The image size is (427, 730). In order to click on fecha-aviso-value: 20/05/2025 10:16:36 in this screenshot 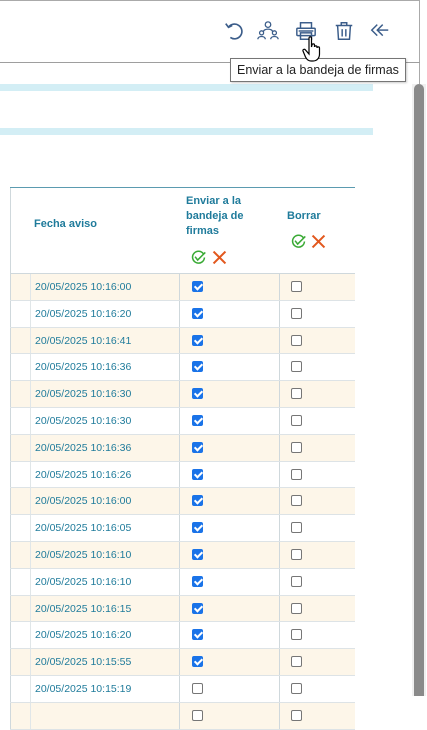, I will do `click(83, 447)`.